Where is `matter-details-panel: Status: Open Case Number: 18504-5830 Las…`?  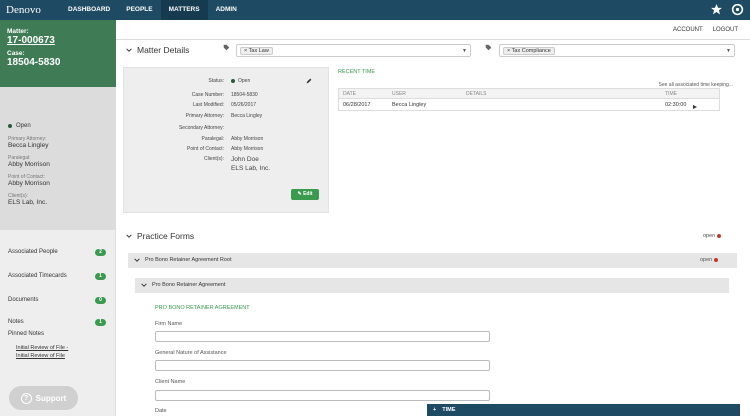
matter-details-panel: Status: Open Case Number: 18504-5830 Las… is located at coordinates (226, 140).